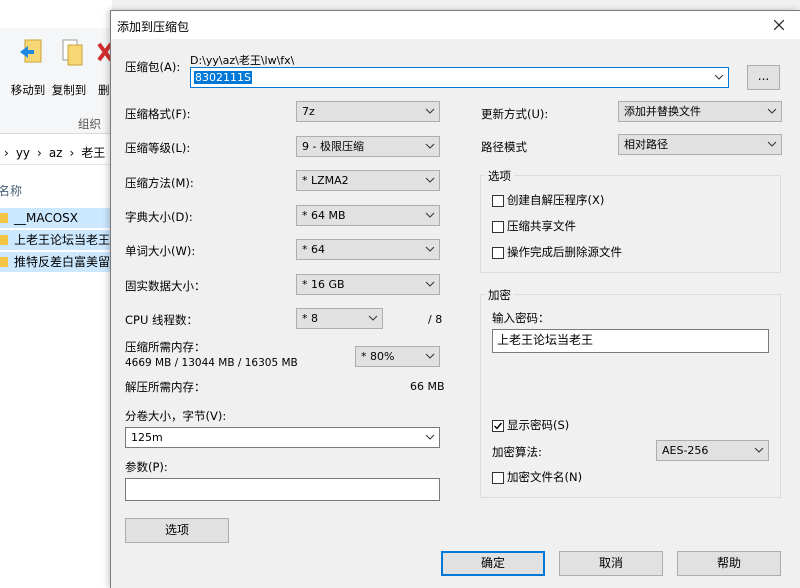 The width and height of the screenshot is (800, 588). What do you see at coordinates (333, 146) in the screenshot?
I see `level-value: 9 - 极限压缩` at bounding box center [333, 146].